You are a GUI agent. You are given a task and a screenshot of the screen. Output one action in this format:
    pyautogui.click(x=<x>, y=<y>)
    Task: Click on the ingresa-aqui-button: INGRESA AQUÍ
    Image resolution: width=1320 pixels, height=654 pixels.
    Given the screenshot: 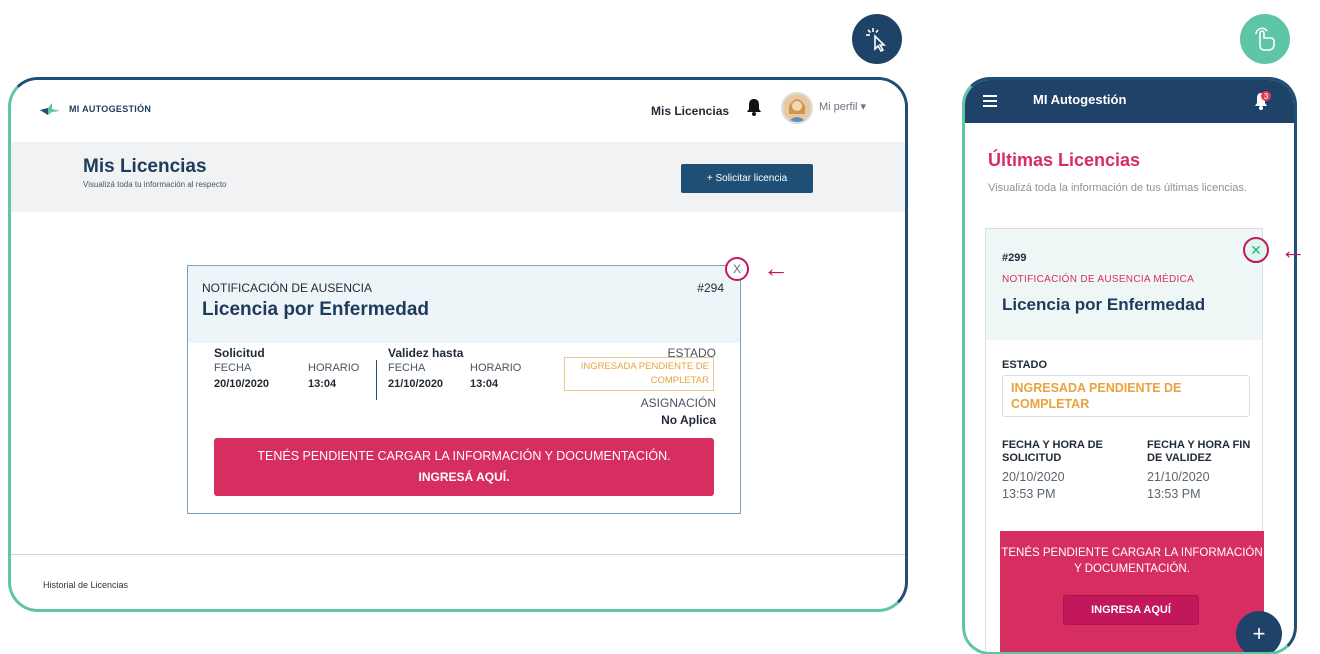 What is the action you would take?
    pyautogui.click(x=1131, y=610)
    